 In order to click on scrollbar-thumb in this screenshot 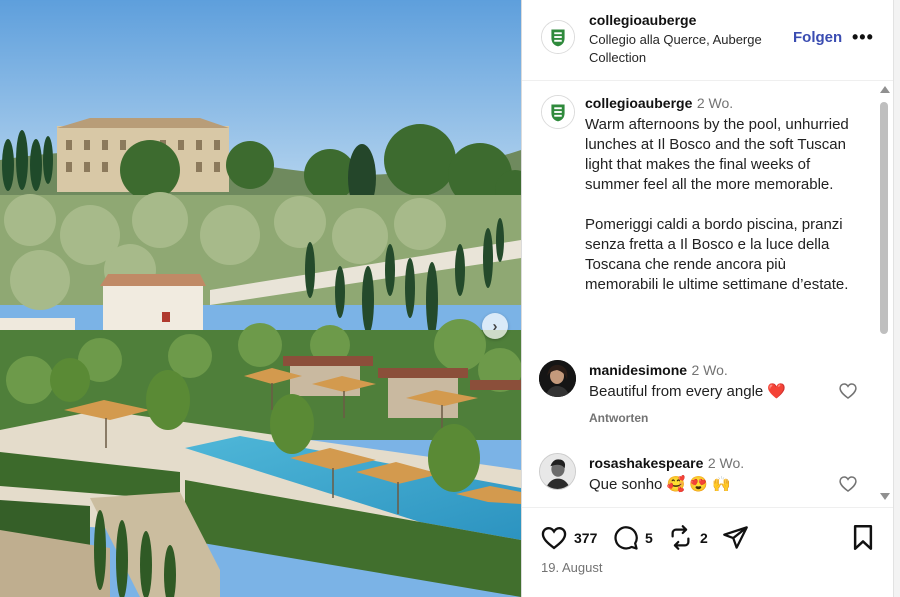, I will do `click(884, 218)`.